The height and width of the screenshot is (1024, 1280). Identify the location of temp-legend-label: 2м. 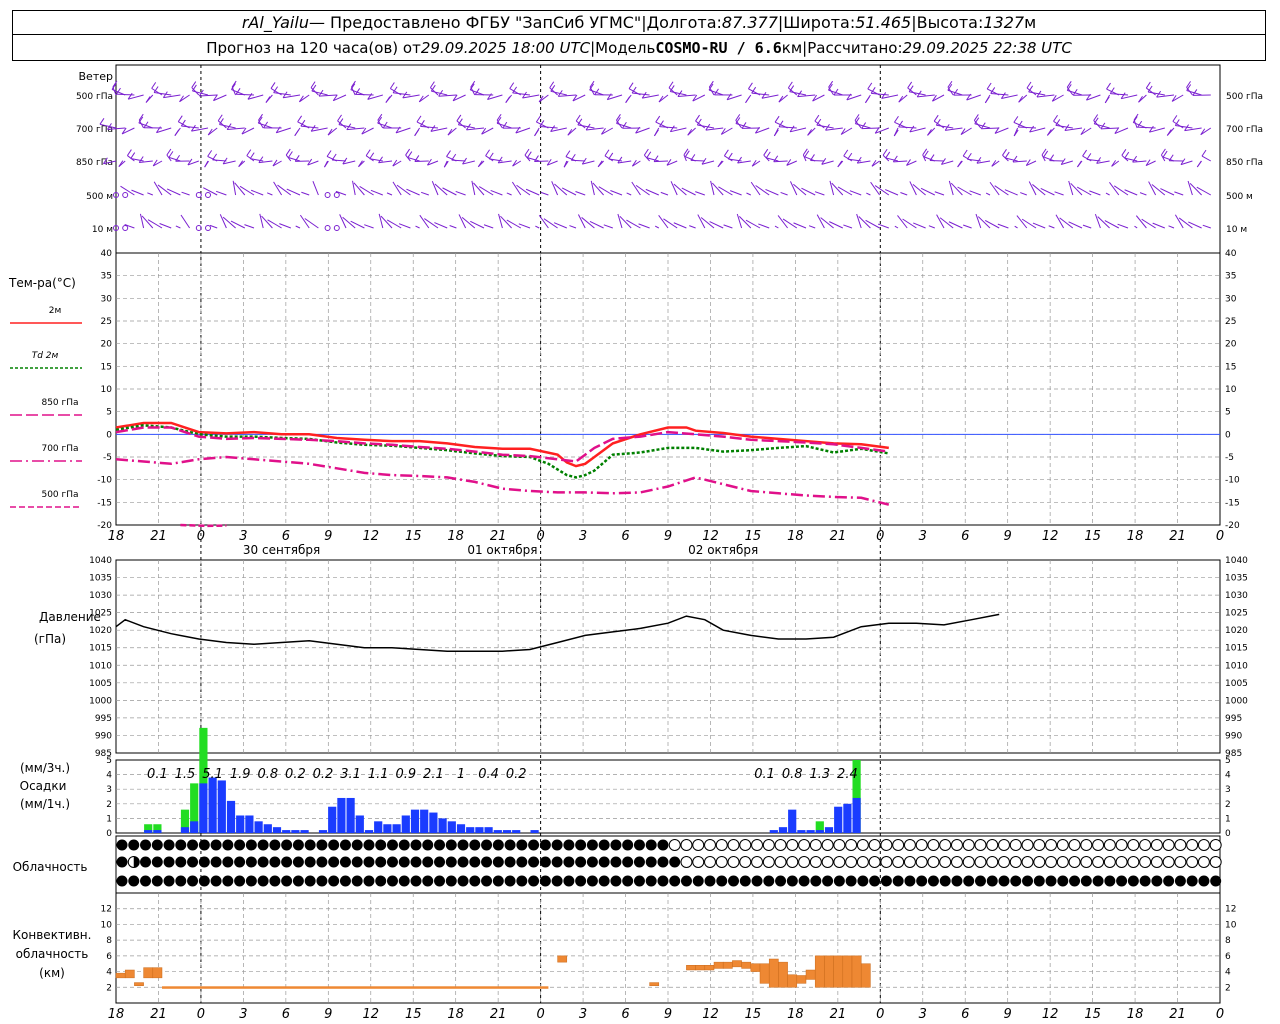
(55, 311).